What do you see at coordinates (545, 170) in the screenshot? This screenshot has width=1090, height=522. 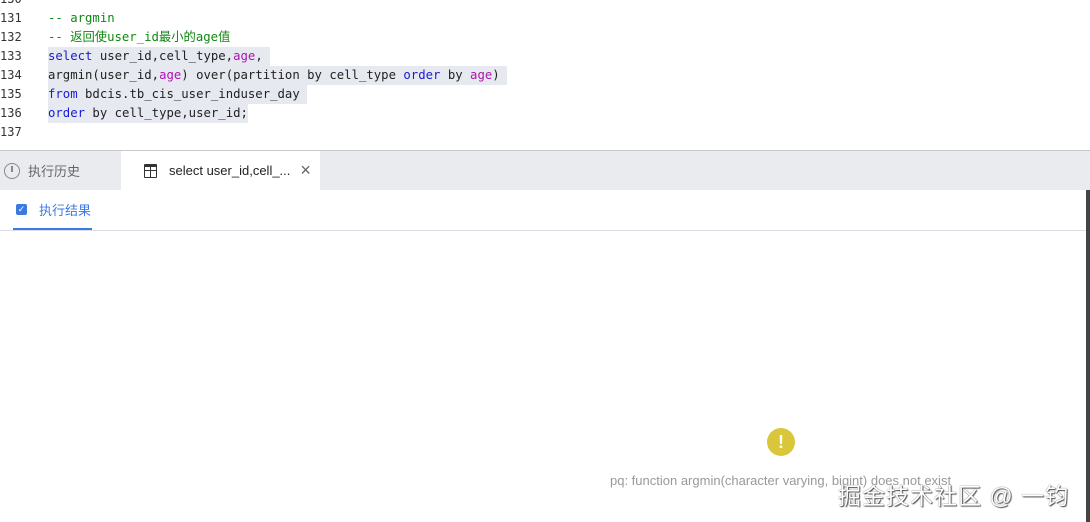 I see `result-tab-bar: 执行历史 select user_id,cell_... ×` at bounding box center [545, 170].